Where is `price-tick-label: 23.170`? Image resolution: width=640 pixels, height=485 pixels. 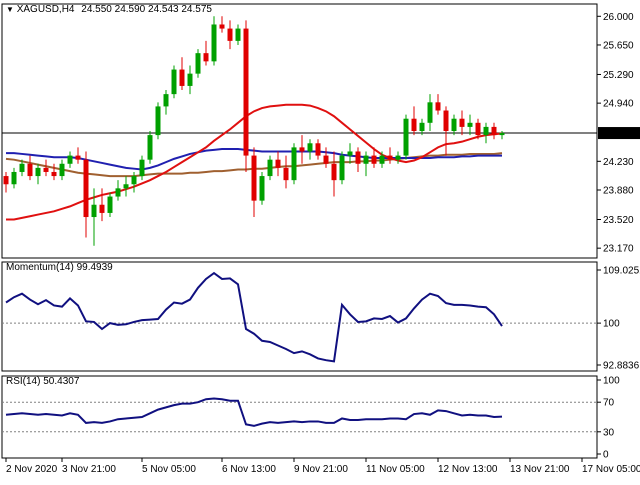
price-tick-label: 23.170 is located at coordinates (618, 249).